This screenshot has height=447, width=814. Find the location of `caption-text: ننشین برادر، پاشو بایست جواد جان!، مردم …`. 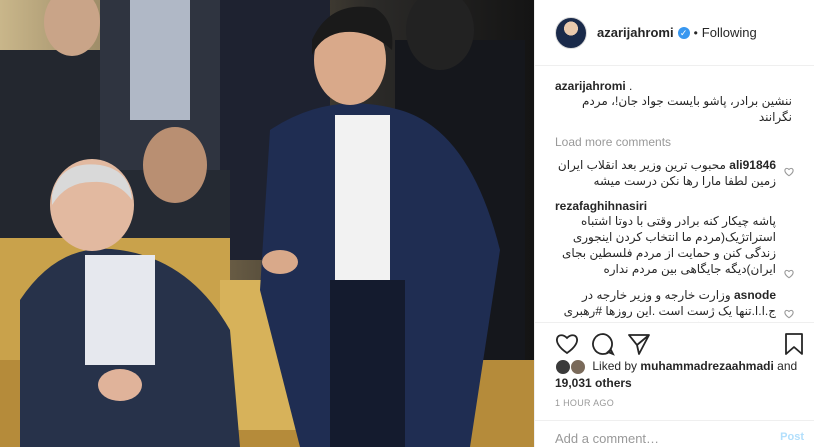

caption-text: ننشین برادر، پاشو بایست جواد جان!، مردم … is located at coordinates (686, 109).